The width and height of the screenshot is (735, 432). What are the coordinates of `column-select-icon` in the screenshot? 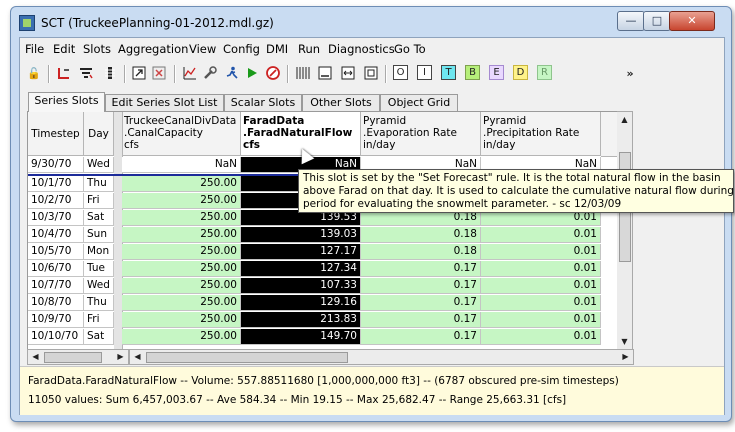 It's located at (110, 73).